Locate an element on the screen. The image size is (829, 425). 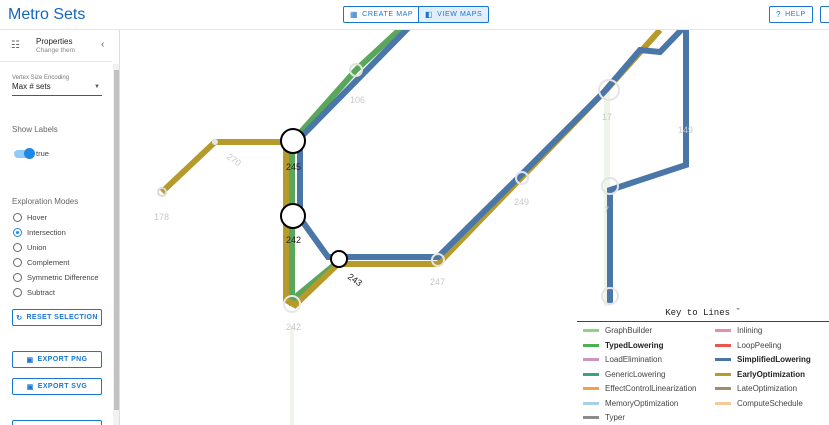
map-icon: ▦ is located at coordinates (354, 14).